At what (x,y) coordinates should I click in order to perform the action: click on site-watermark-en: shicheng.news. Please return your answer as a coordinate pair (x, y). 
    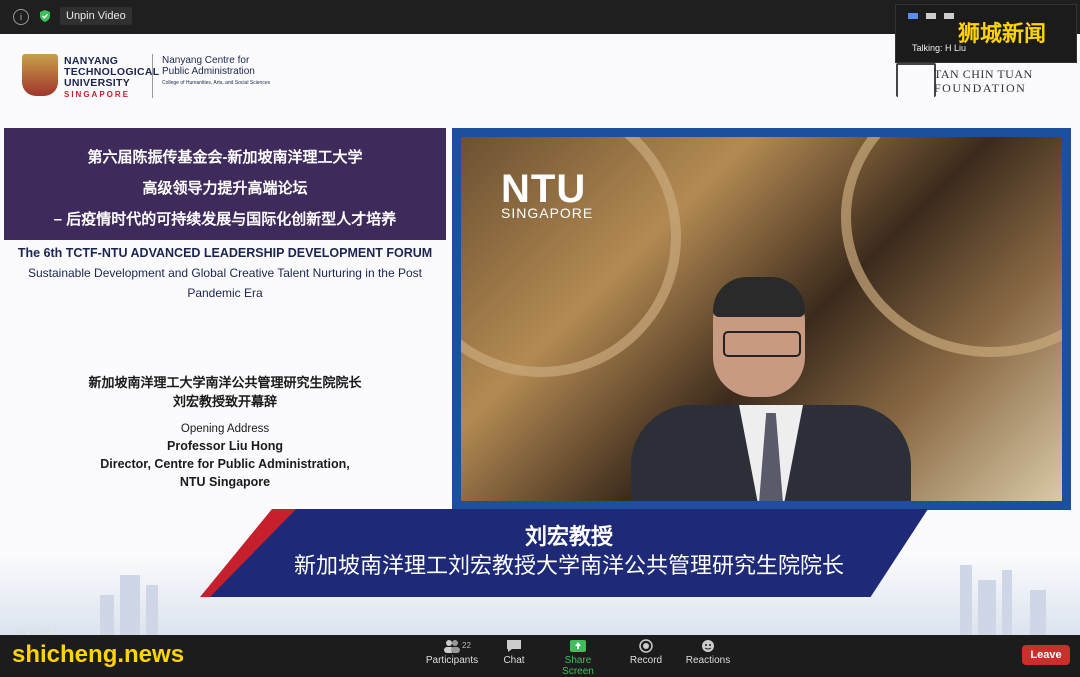
    Looking at the image, I should click on (98, 654).